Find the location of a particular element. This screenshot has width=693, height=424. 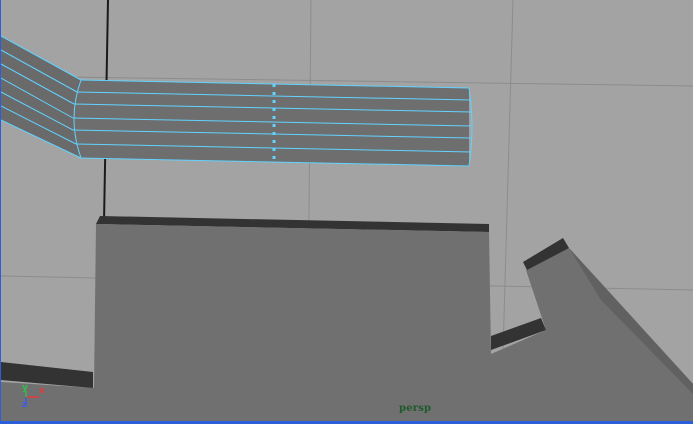

gizmo-x-label: x is located at coordinates (42, 391).